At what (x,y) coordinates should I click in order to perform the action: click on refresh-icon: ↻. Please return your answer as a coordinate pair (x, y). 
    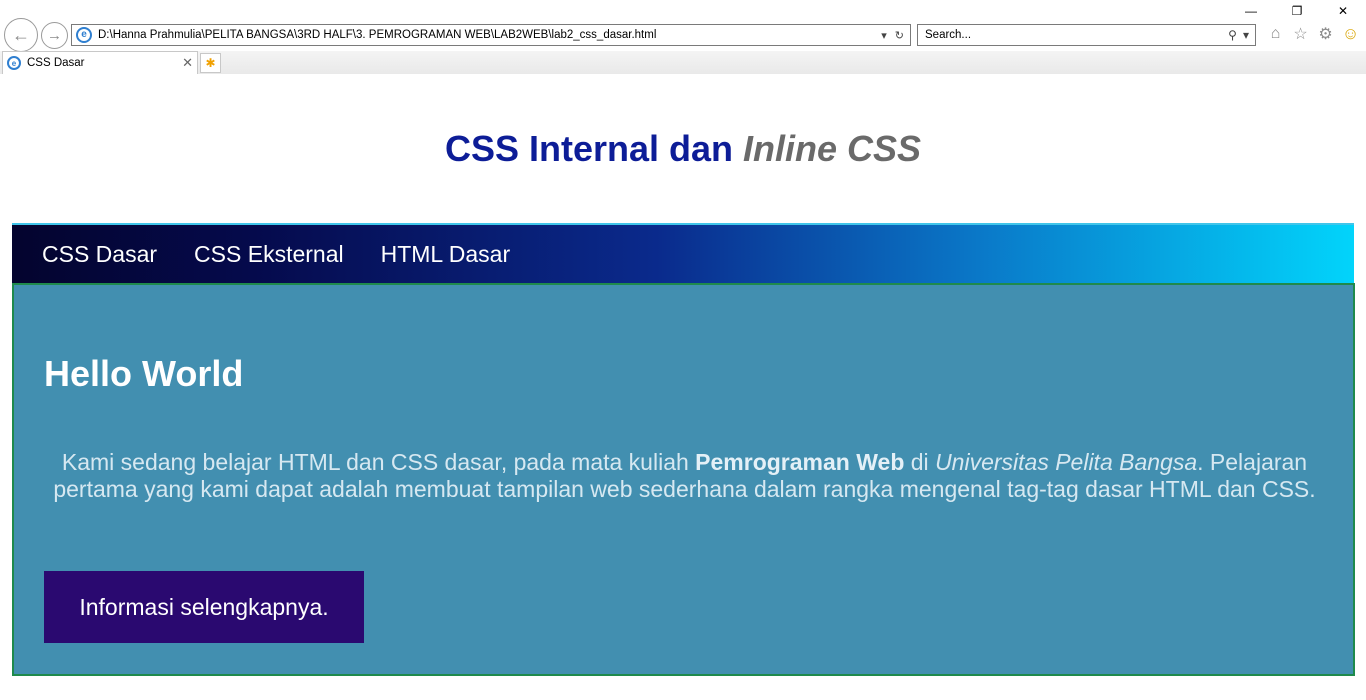
    Looking at the image, I should click on (899, 35).